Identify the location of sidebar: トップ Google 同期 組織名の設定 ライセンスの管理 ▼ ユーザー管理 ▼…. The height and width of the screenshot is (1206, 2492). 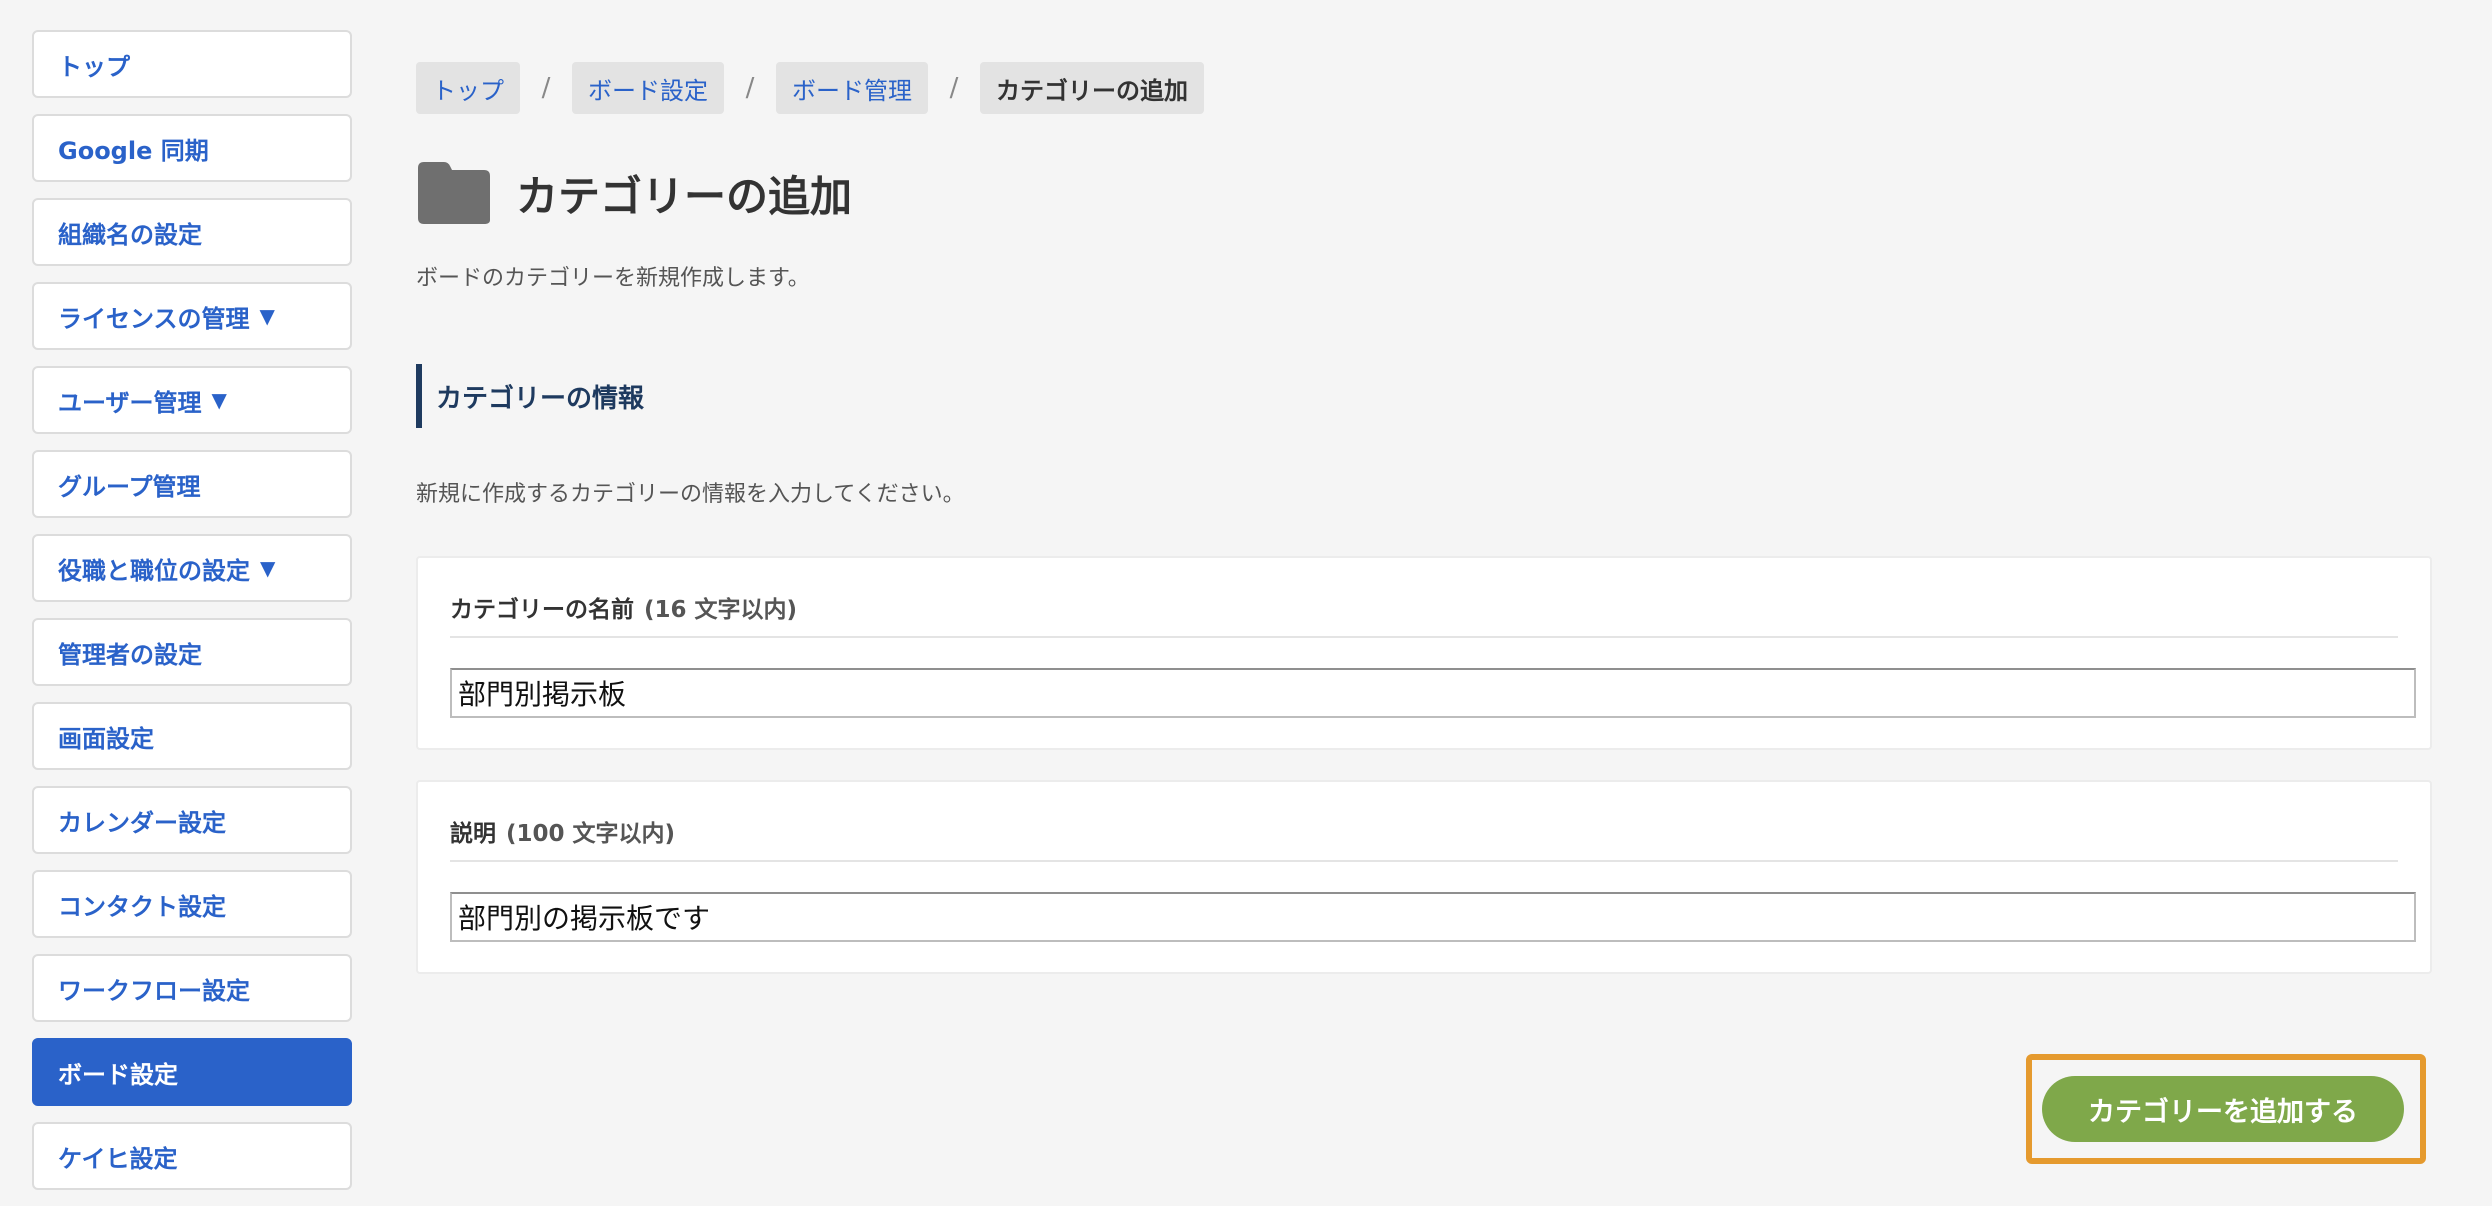
(192, 618).